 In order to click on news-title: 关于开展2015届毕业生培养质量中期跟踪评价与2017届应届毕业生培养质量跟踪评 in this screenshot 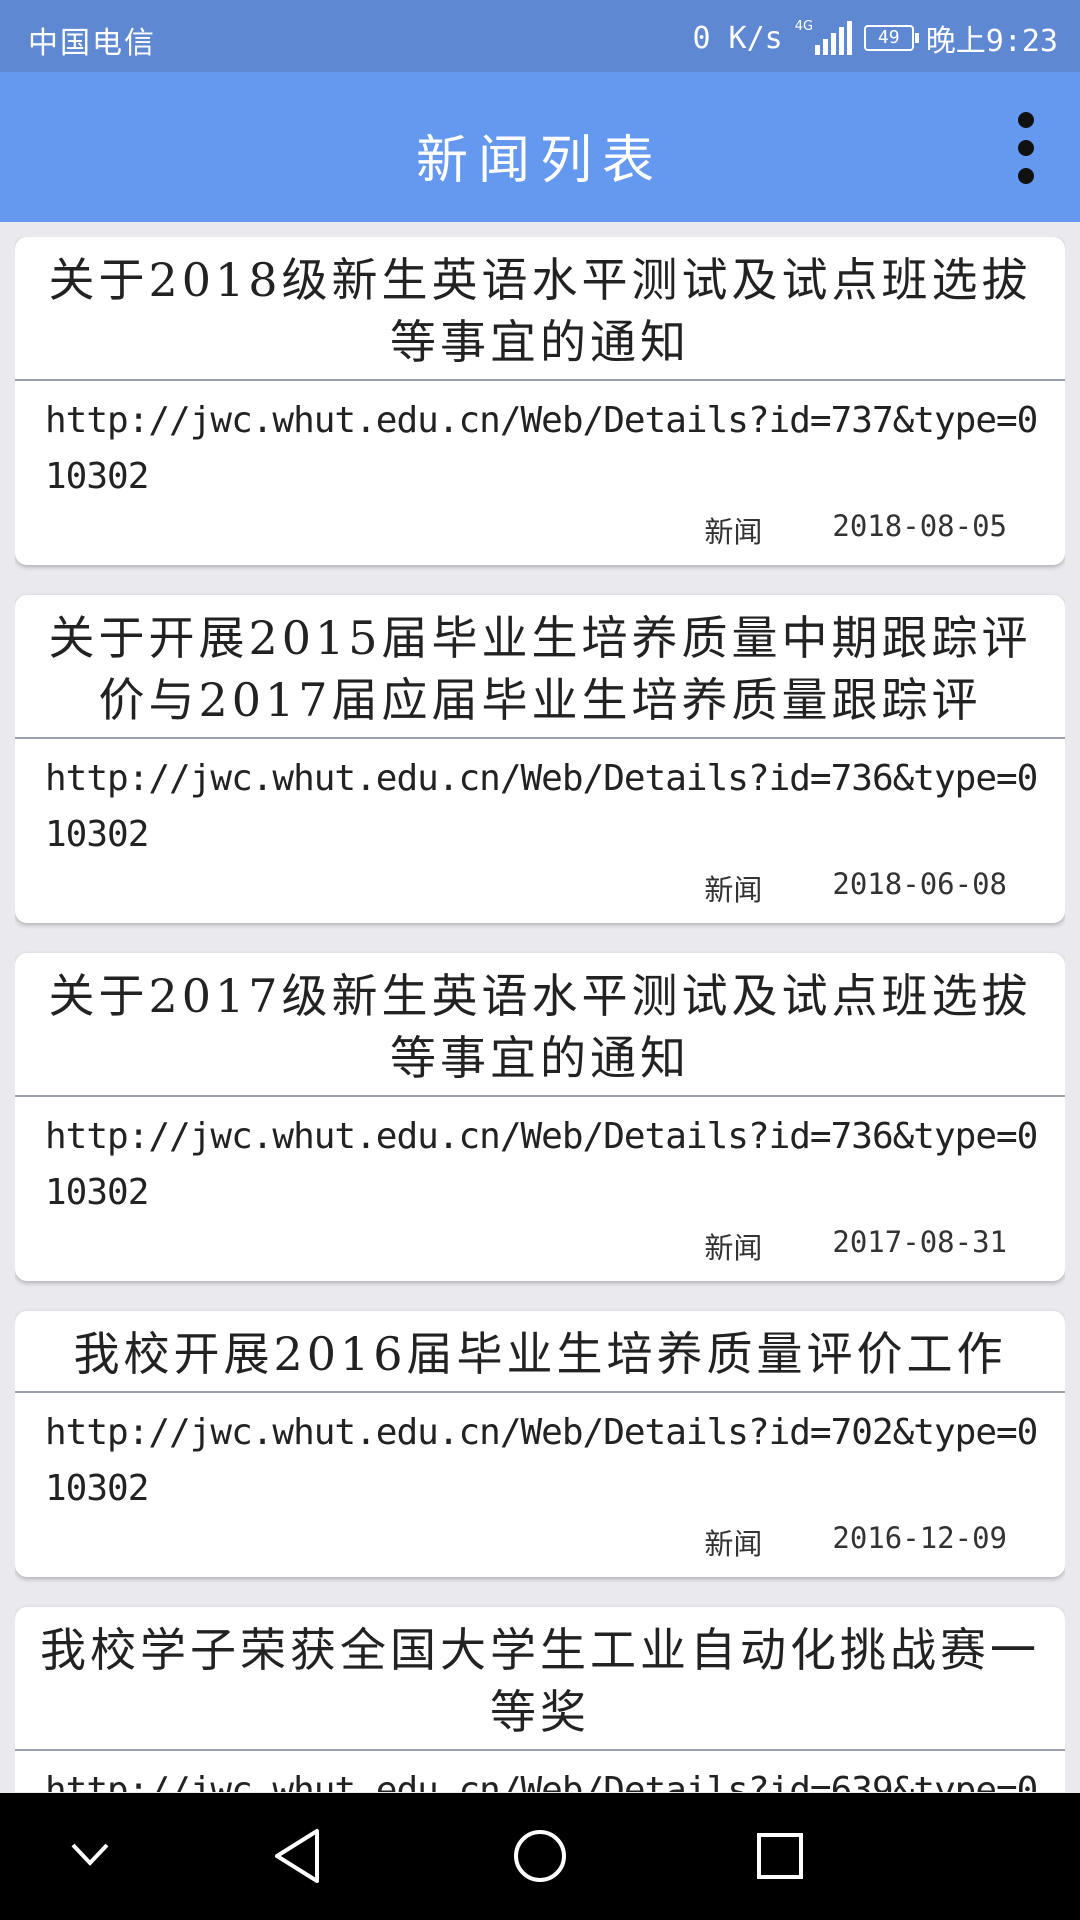, I will do `click(540, 669)`.